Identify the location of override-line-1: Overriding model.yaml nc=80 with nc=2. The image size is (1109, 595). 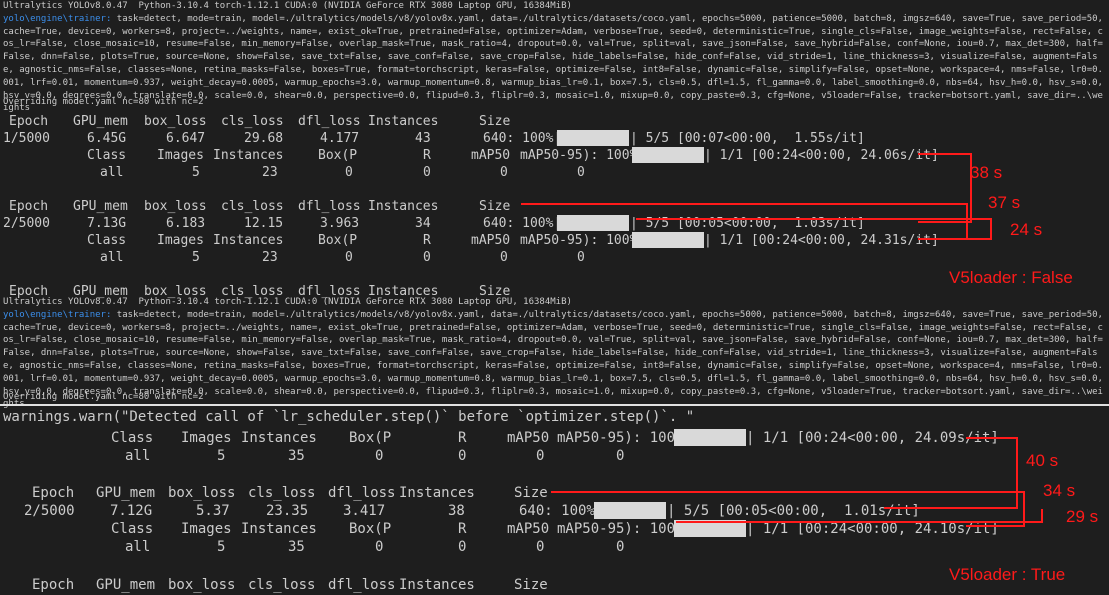
(103, 102).